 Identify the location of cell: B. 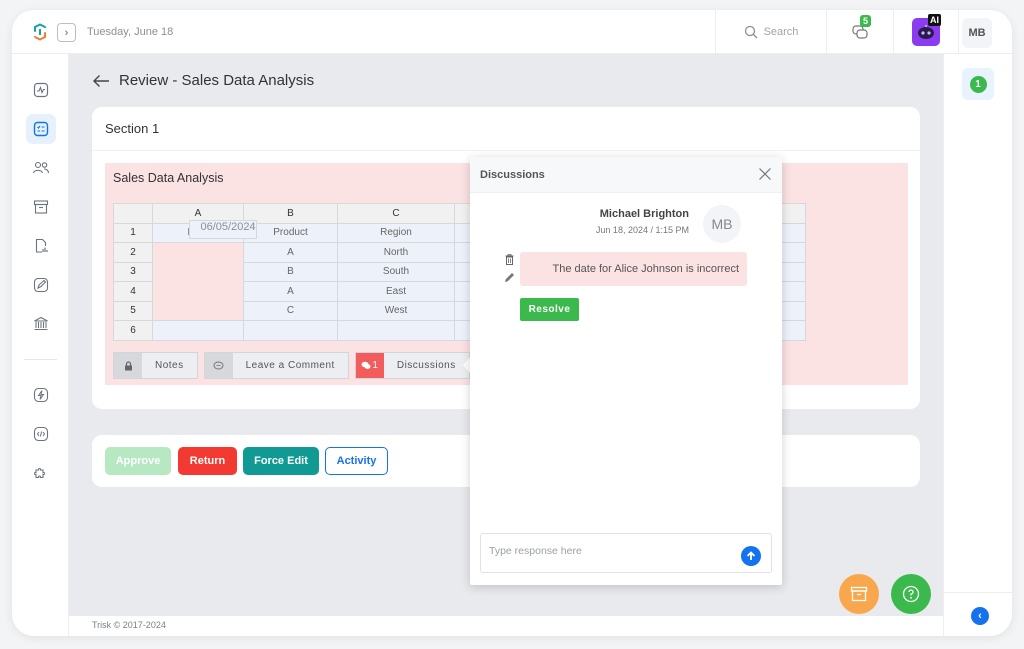
(290, 271).